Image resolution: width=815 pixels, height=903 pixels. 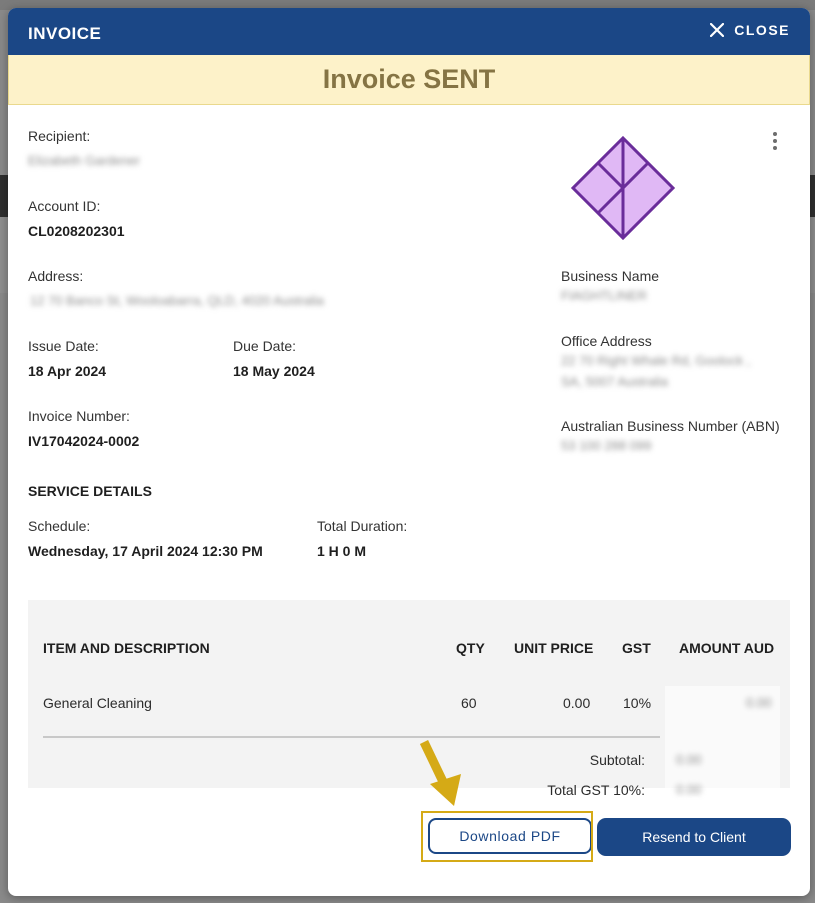 I want to click on account-id-label: Account ID:, so click(x=64, y=206).